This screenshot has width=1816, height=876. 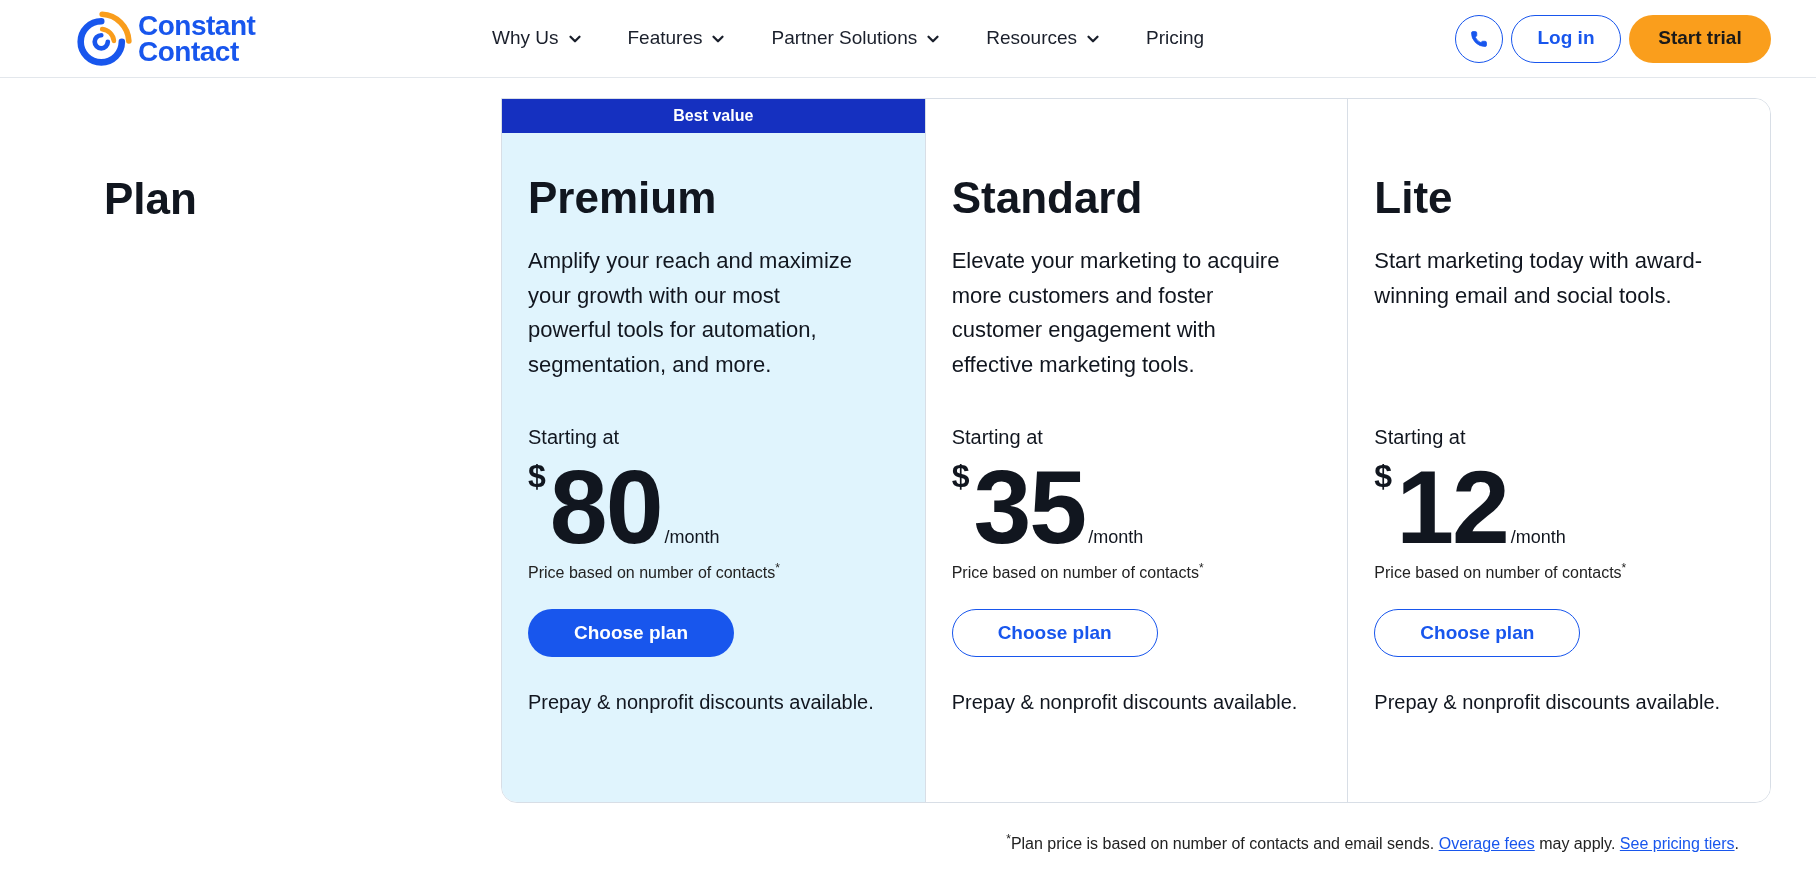 What do you see at coordinates (1175, 38) in the screenshot?
I see `nav-link: Pricing` at bounding box center [1175, 38].